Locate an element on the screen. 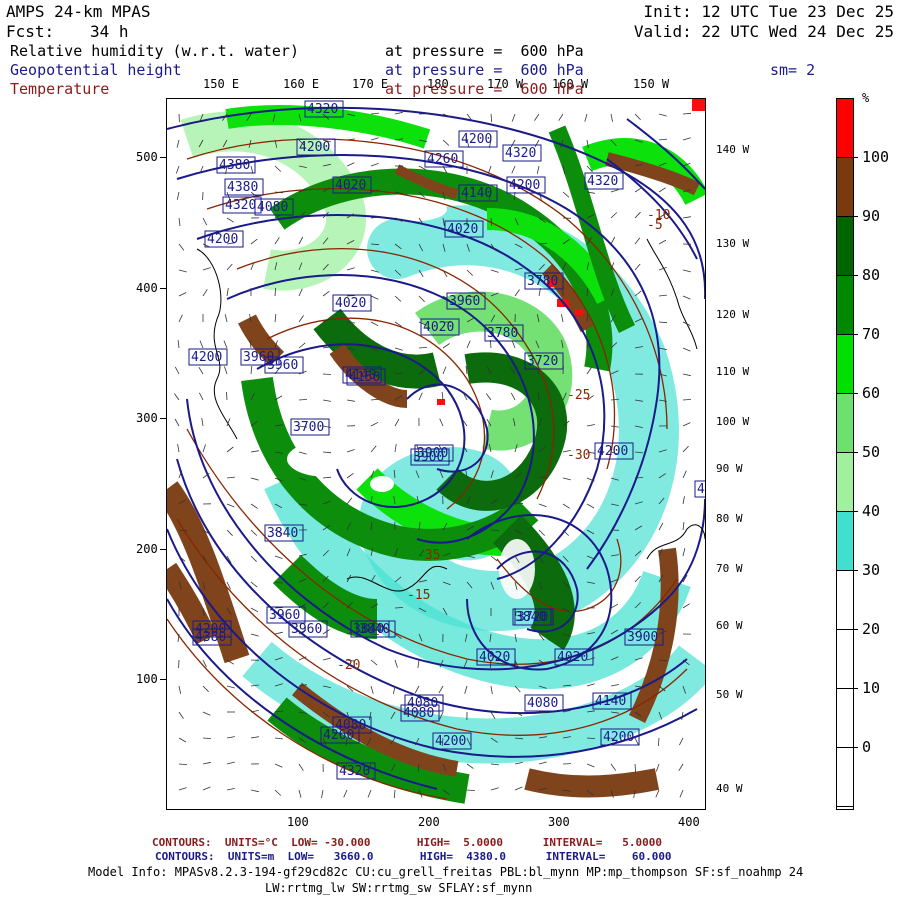 This screenshot has width=900, height=900. temp-label: -5 is located at coordinates (655, 225).